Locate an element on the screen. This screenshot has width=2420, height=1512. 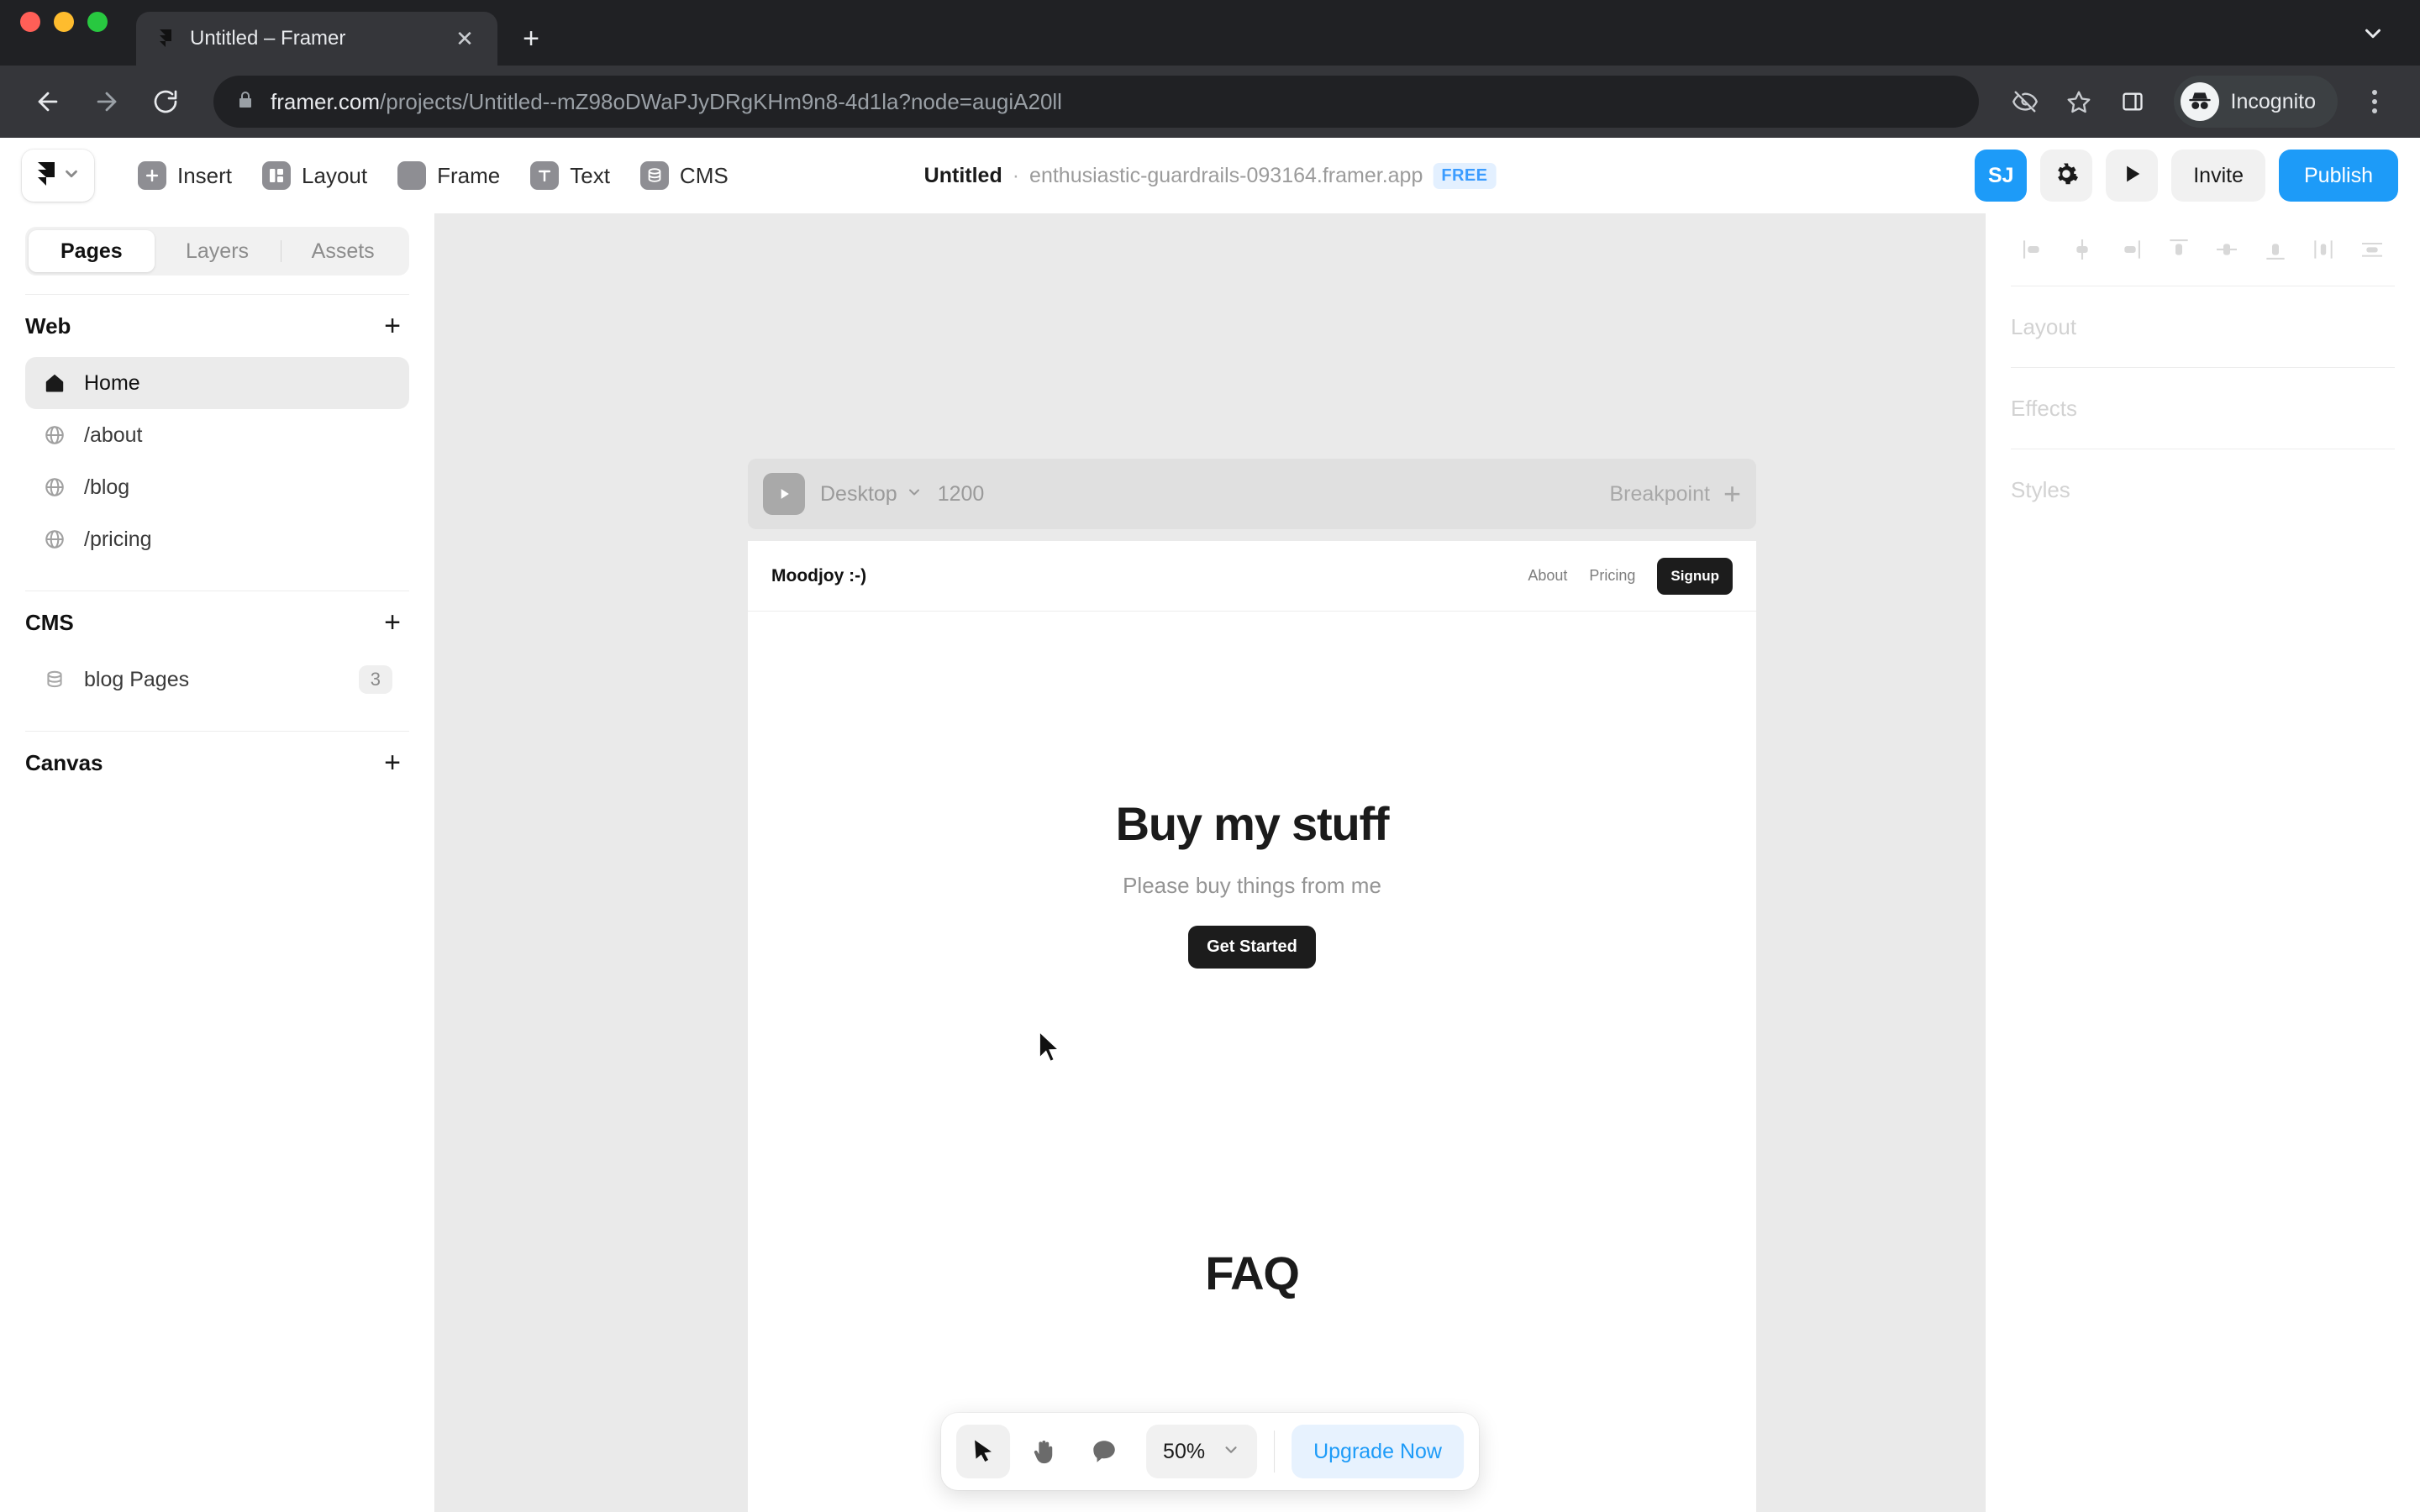
window-traffic-lights is located at coordinates (64, 33).